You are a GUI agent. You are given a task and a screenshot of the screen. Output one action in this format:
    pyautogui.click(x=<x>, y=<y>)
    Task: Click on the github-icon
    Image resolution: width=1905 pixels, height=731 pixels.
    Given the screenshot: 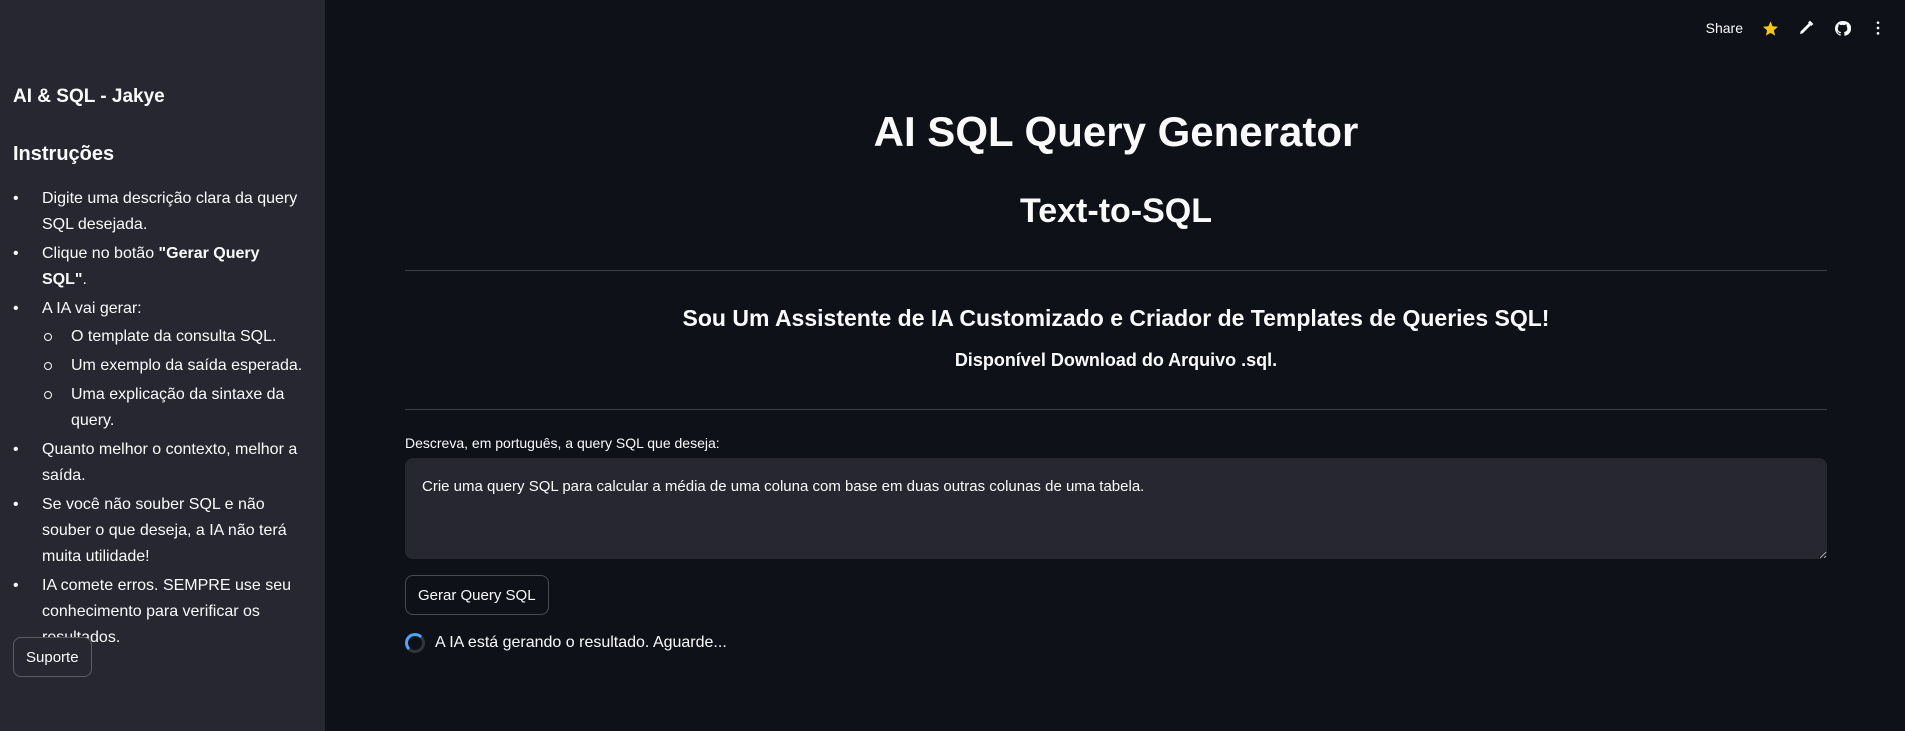 What is the action you would take?
    pyautogui.click(x=1842, y=28)
    